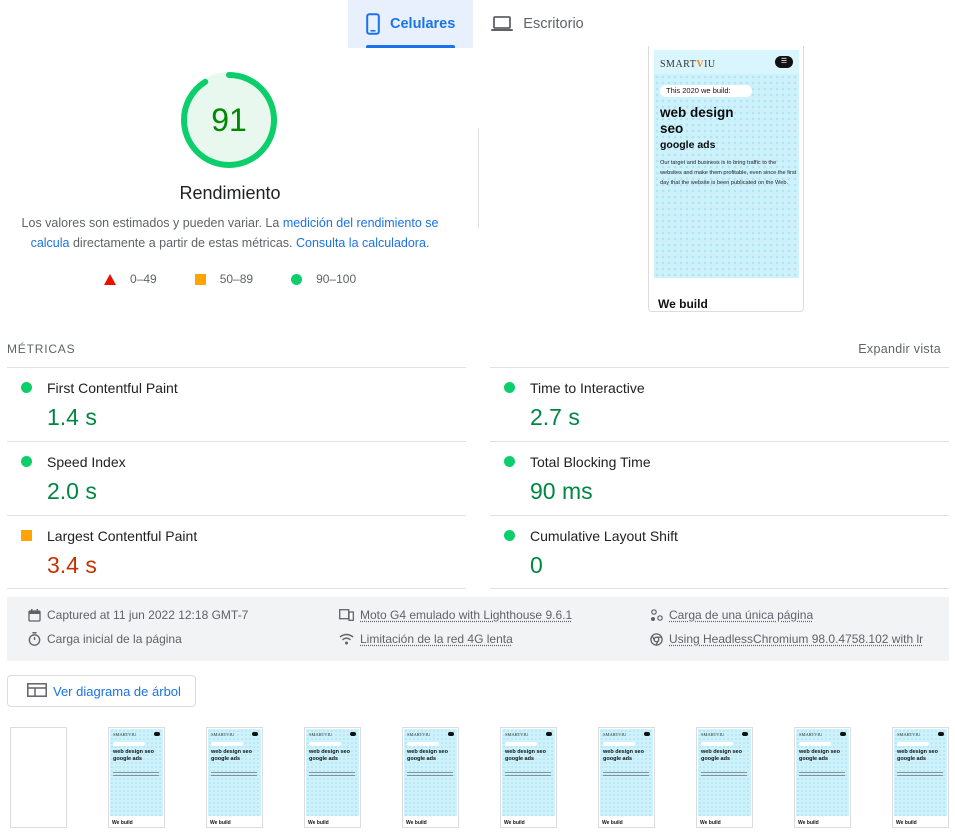 The height and width of the screenshot is (833, 955). I want to click on tab-desktop: Escritorio, so click(537, 24).